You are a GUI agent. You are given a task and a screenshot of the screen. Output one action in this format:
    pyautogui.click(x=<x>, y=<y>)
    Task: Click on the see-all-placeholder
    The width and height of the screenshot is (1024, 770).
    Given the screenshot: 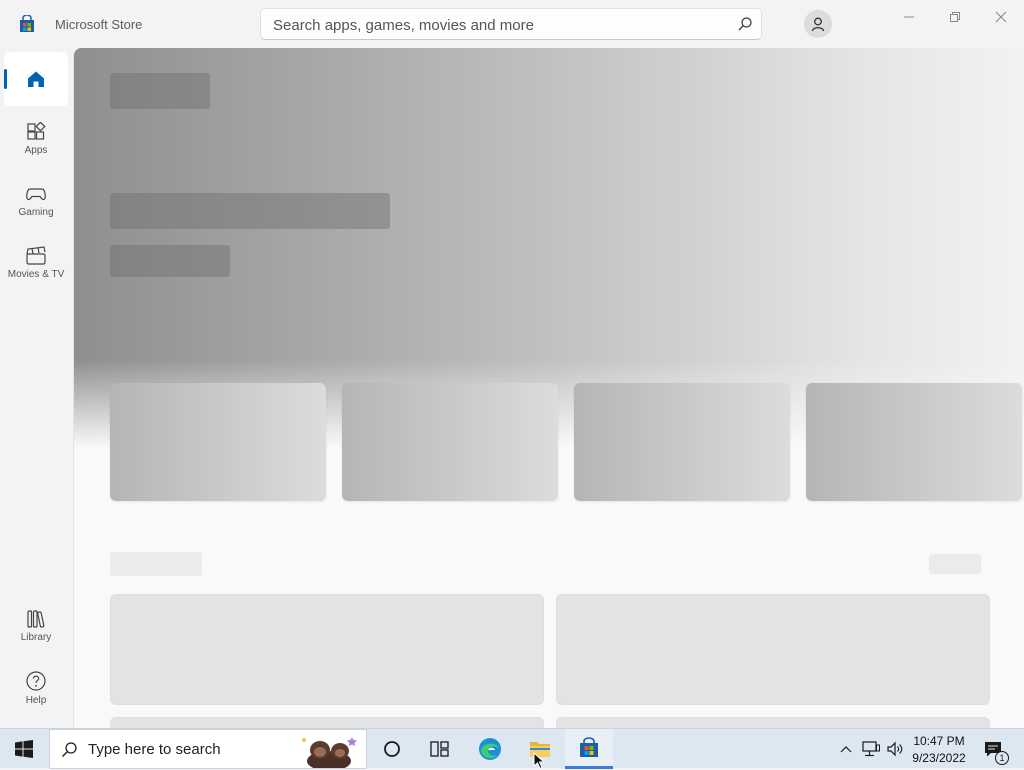 What is the action you would take?
    pyautogui.click(x=955, y=564)
    